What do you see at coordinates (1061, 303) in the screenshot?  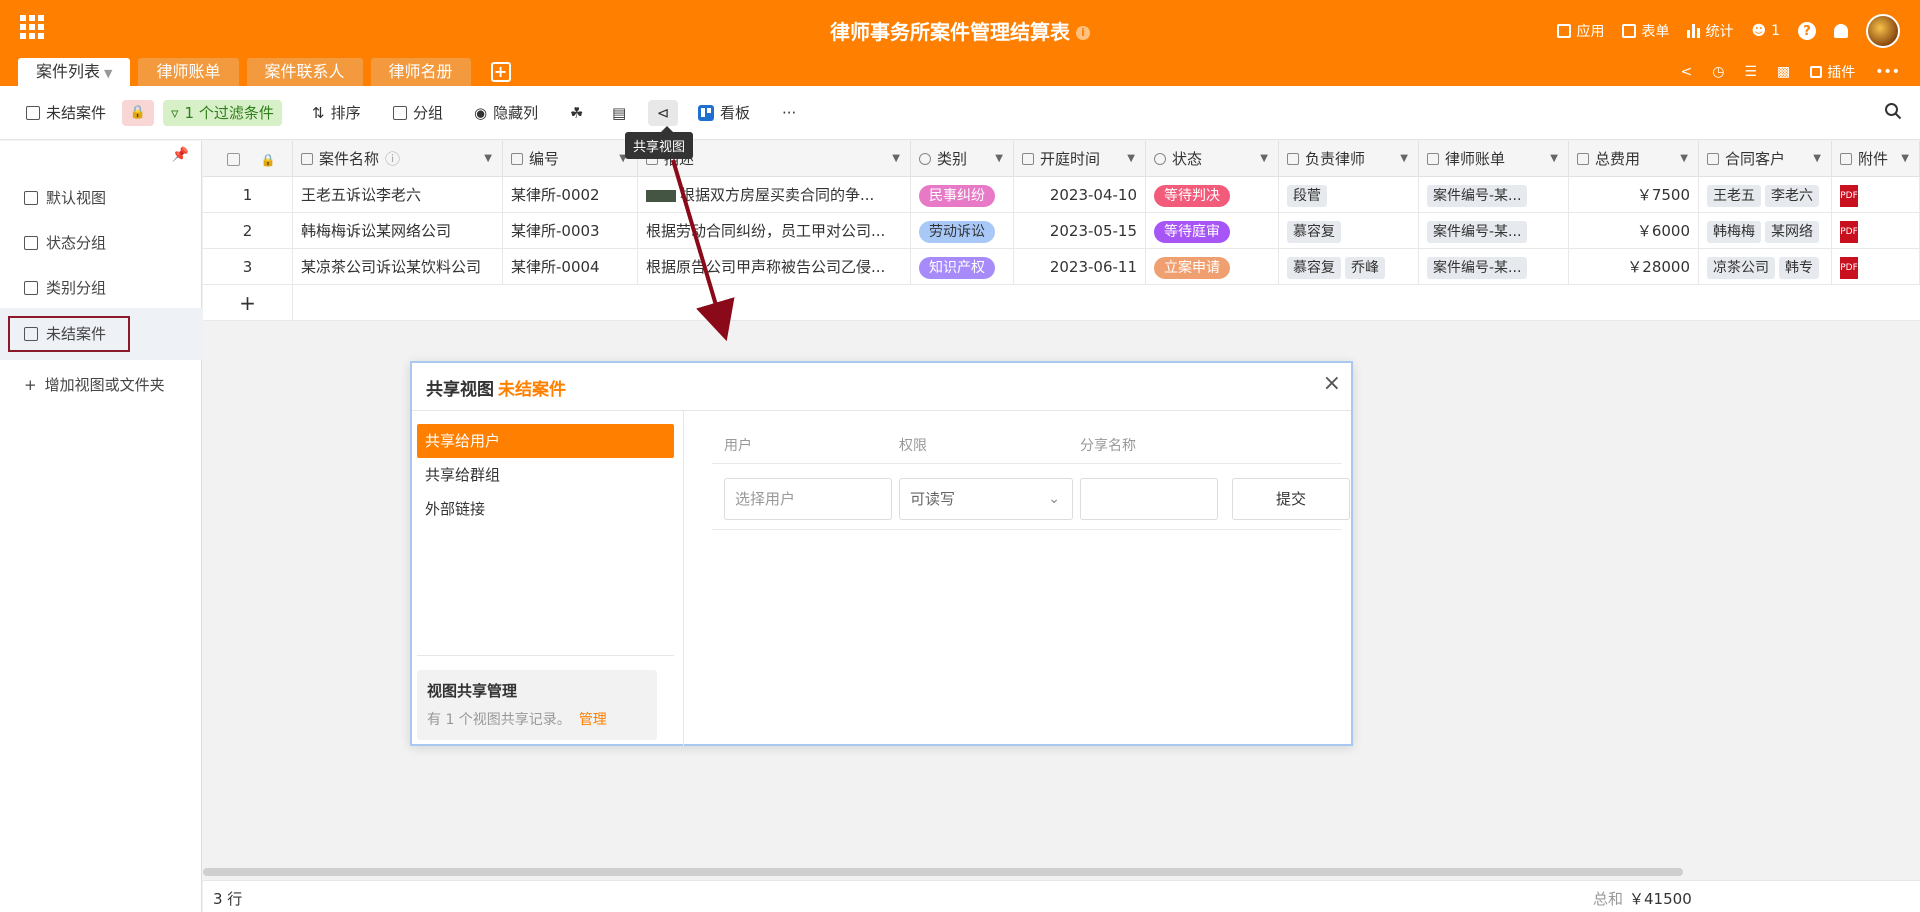 I see `add-row: +` at bounding box center [1061, 303].